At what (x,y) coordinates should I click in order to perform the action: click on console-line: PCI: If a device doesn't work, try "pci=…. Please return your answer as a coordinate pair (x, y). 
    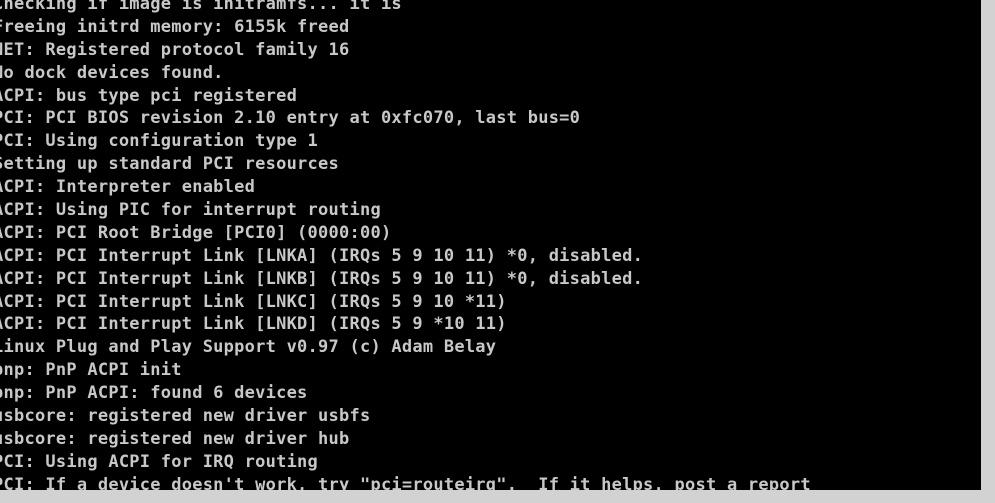
    Looking at the image, I should click on (405, 482).